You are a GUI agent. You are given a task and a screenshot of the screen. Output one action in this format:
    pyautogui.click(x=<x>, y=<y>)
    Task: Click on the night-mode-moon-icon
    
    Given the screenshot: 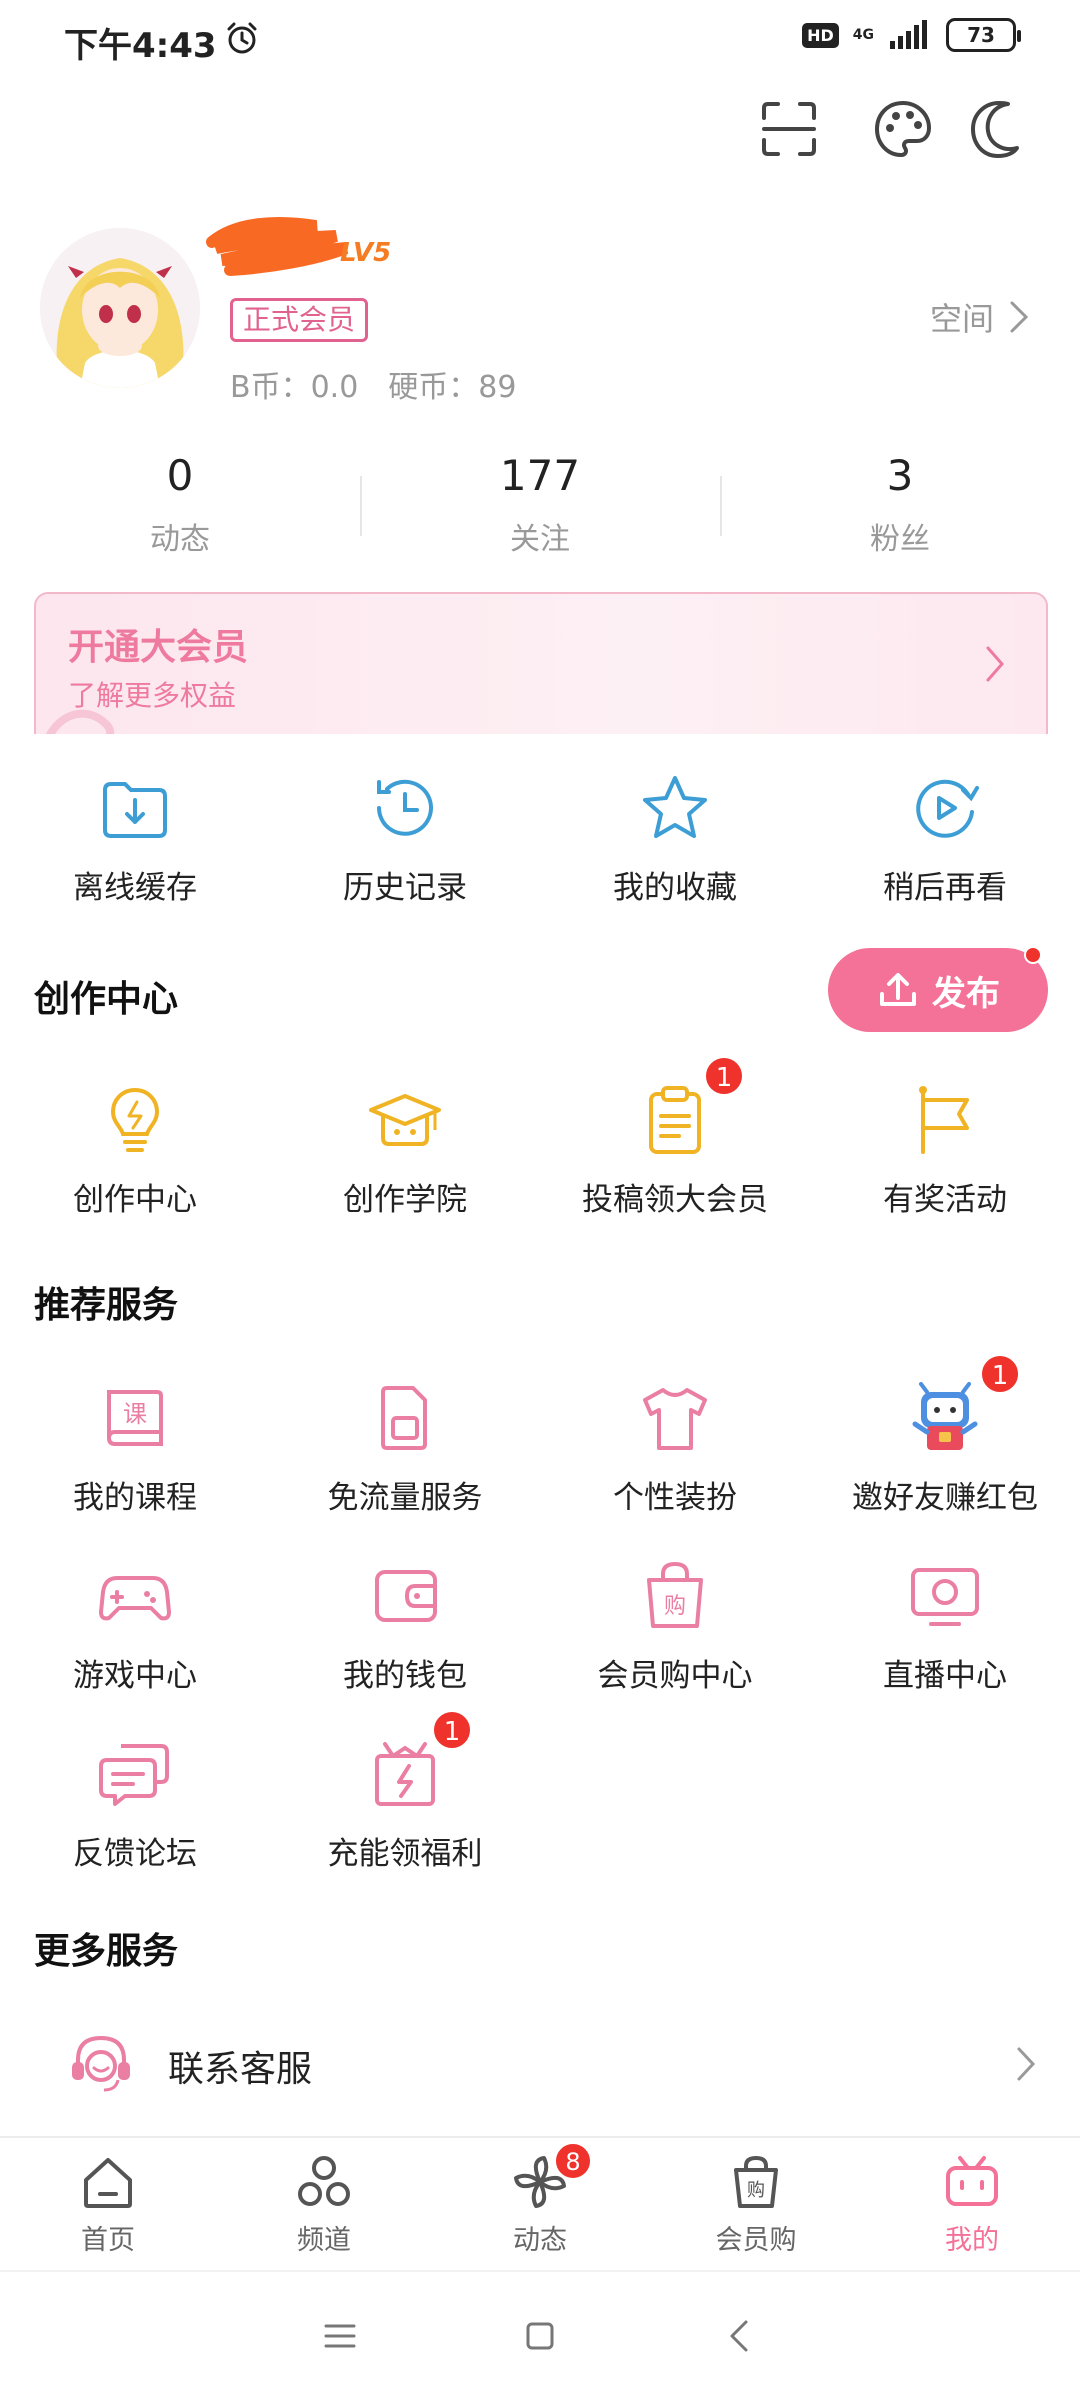 What is the action you would take?
    pyautogui.click(x=999, y=129)
    